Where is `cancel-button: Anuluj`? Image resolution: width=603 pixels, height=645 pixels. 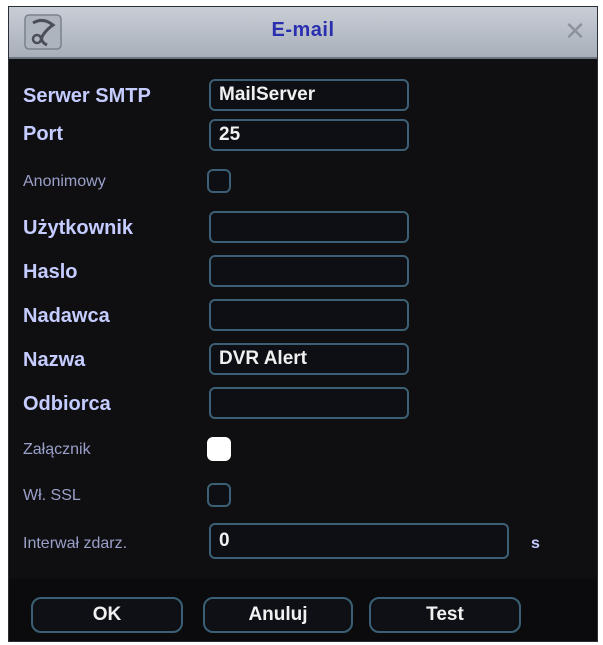
cancel-button: Anuluj is located at coordinates (278, 615).